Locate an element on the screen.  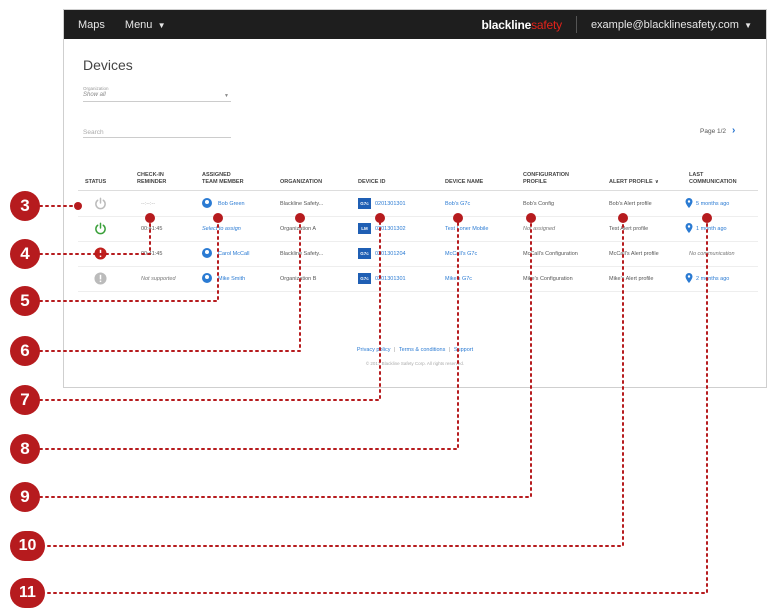
col-status: STATUS is located at coordinates (95, 182).